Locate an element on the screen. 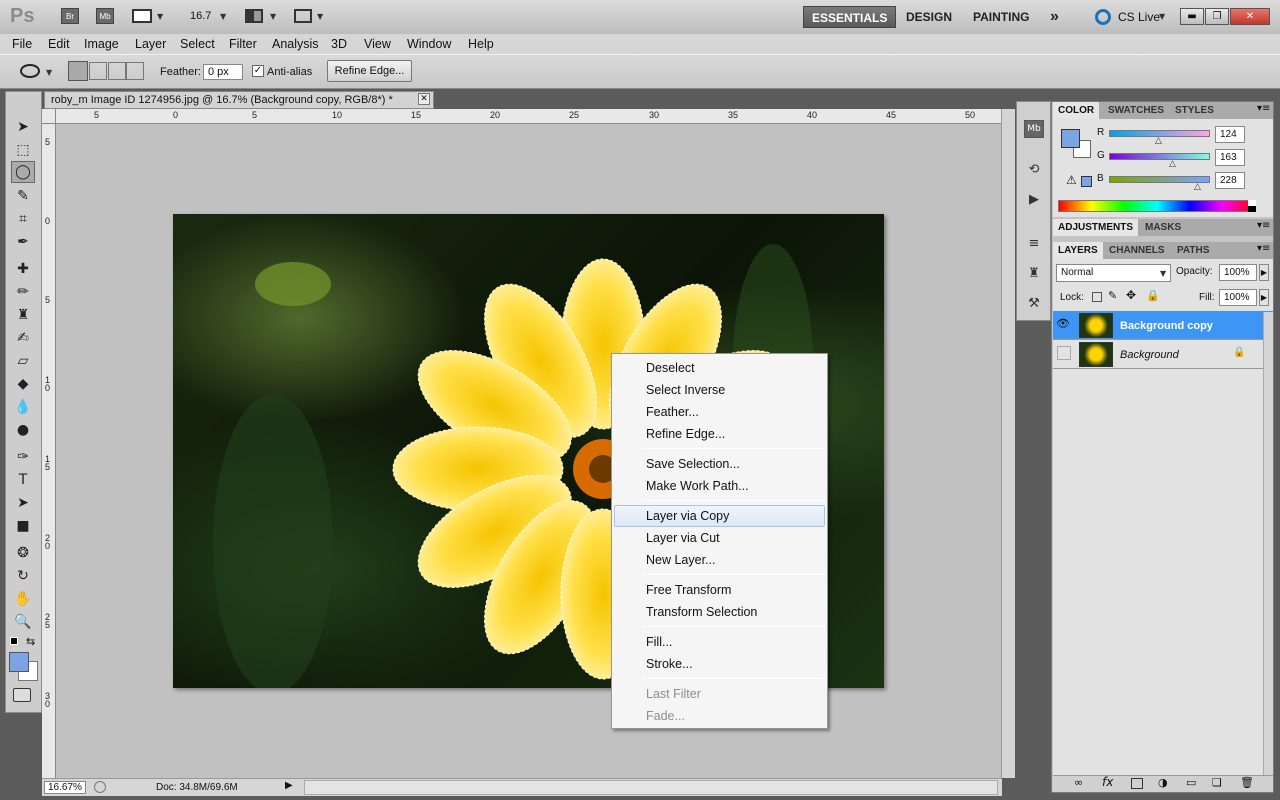 The image size is (1280, 800). layer-visibility-box is located at coordinates (1064, 353).